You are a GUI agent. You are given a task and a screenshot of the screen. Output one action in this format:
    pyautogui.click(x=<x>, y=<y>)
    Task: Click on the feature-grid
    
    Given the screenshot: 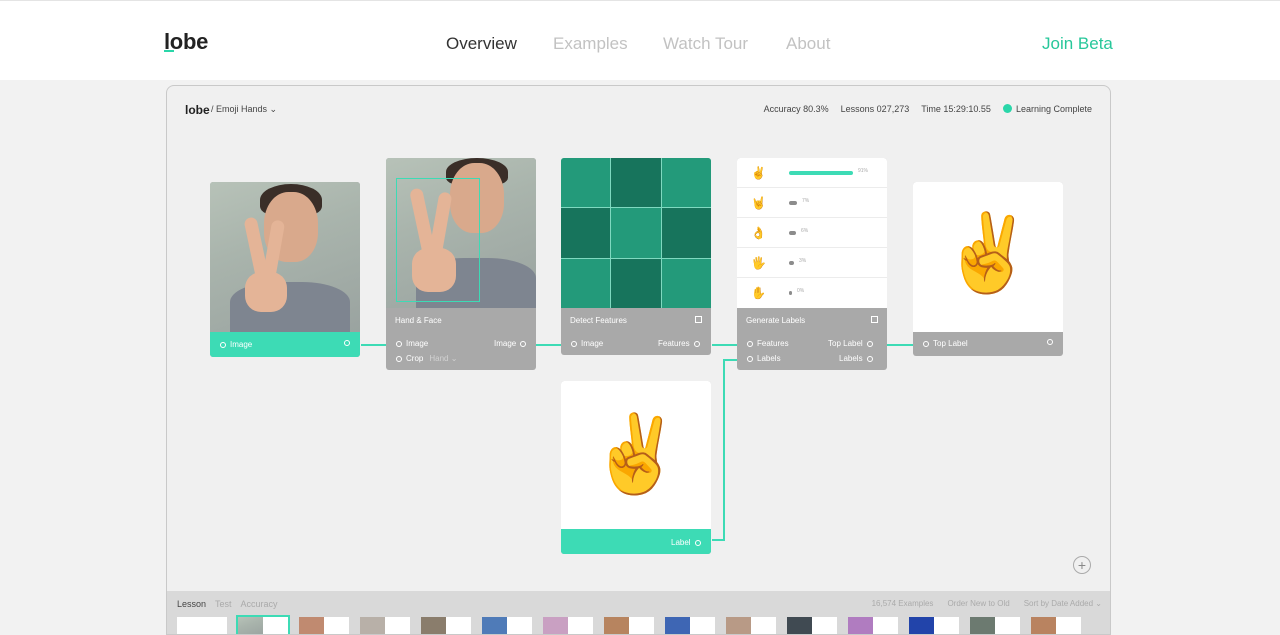 What is the action you would take?
    pyautogui.click(x=636, y=233)
    